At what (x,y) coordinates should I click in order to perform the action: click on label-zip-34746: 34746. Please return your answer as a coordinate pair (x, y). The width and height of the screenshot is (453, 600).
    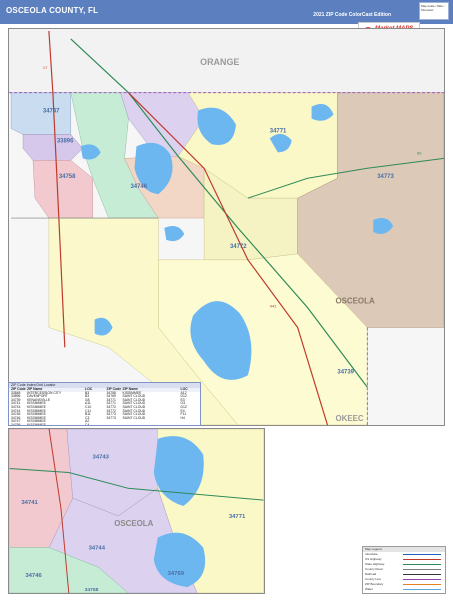
    Looking at the image, I should click on (138, 187).